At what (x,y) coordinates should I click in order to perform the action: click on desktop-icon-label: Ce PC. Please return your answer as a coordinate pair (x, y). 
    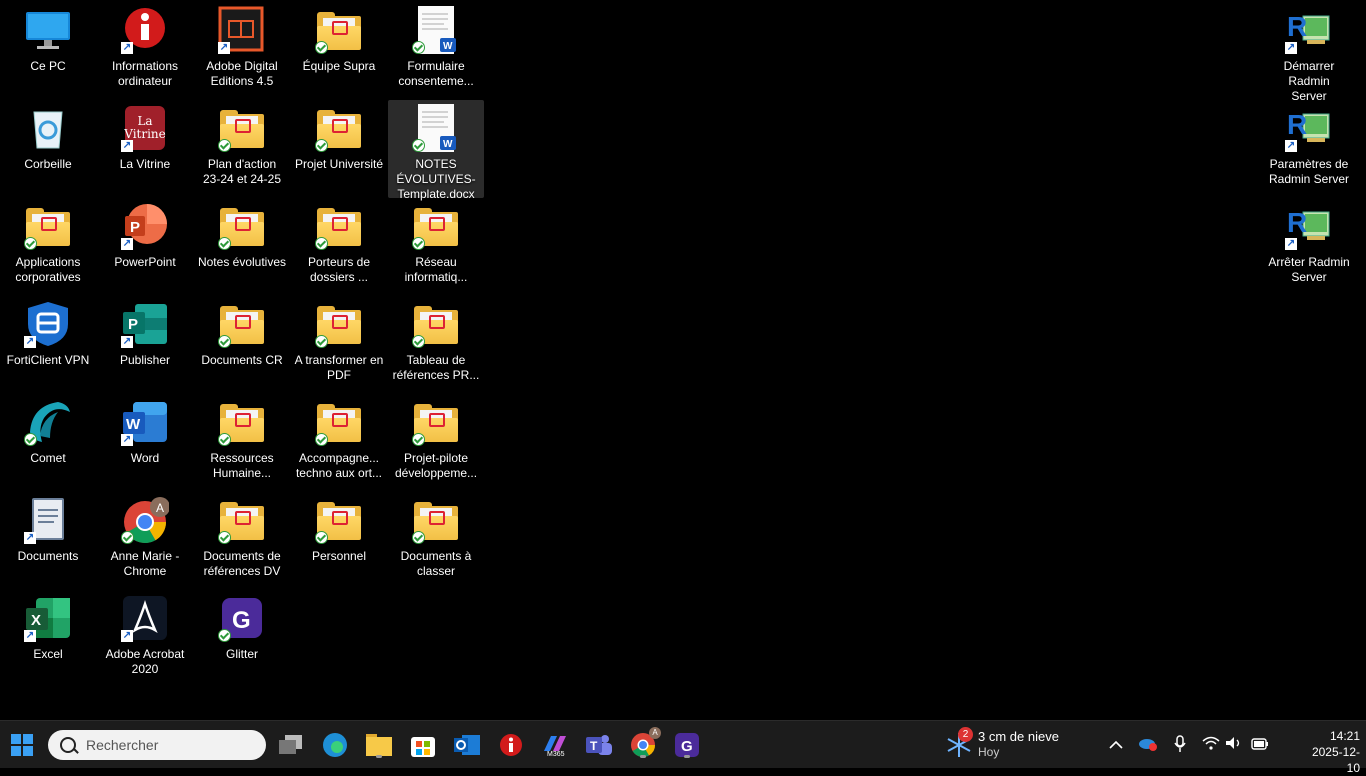
    Looking at the image, I should click on (48, 66).